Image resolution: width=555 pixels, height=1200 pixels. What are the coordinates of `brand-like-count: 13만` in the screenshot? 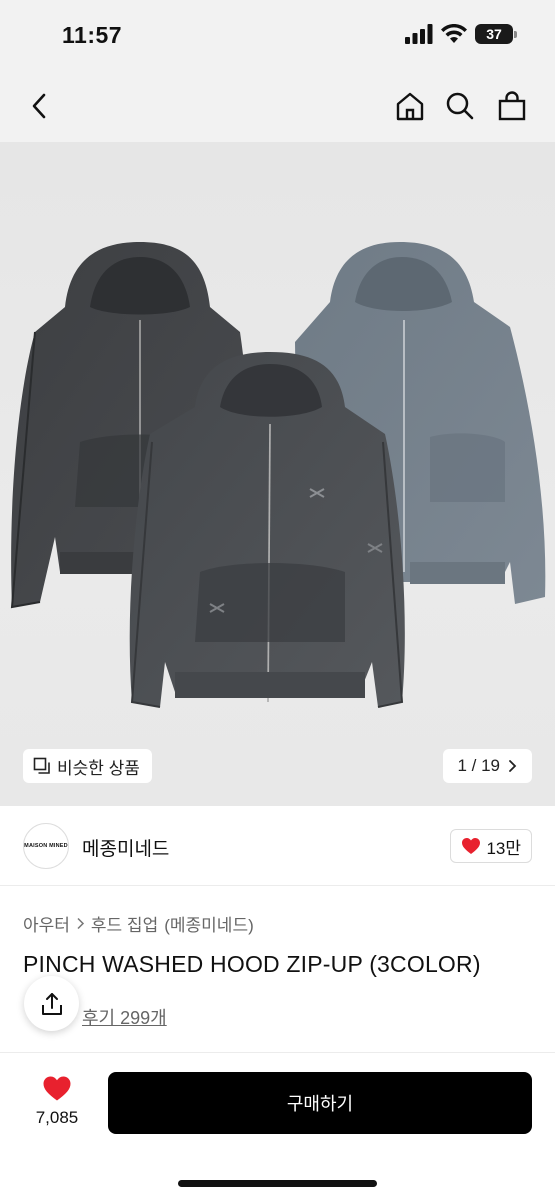 It's located at (503, 848).